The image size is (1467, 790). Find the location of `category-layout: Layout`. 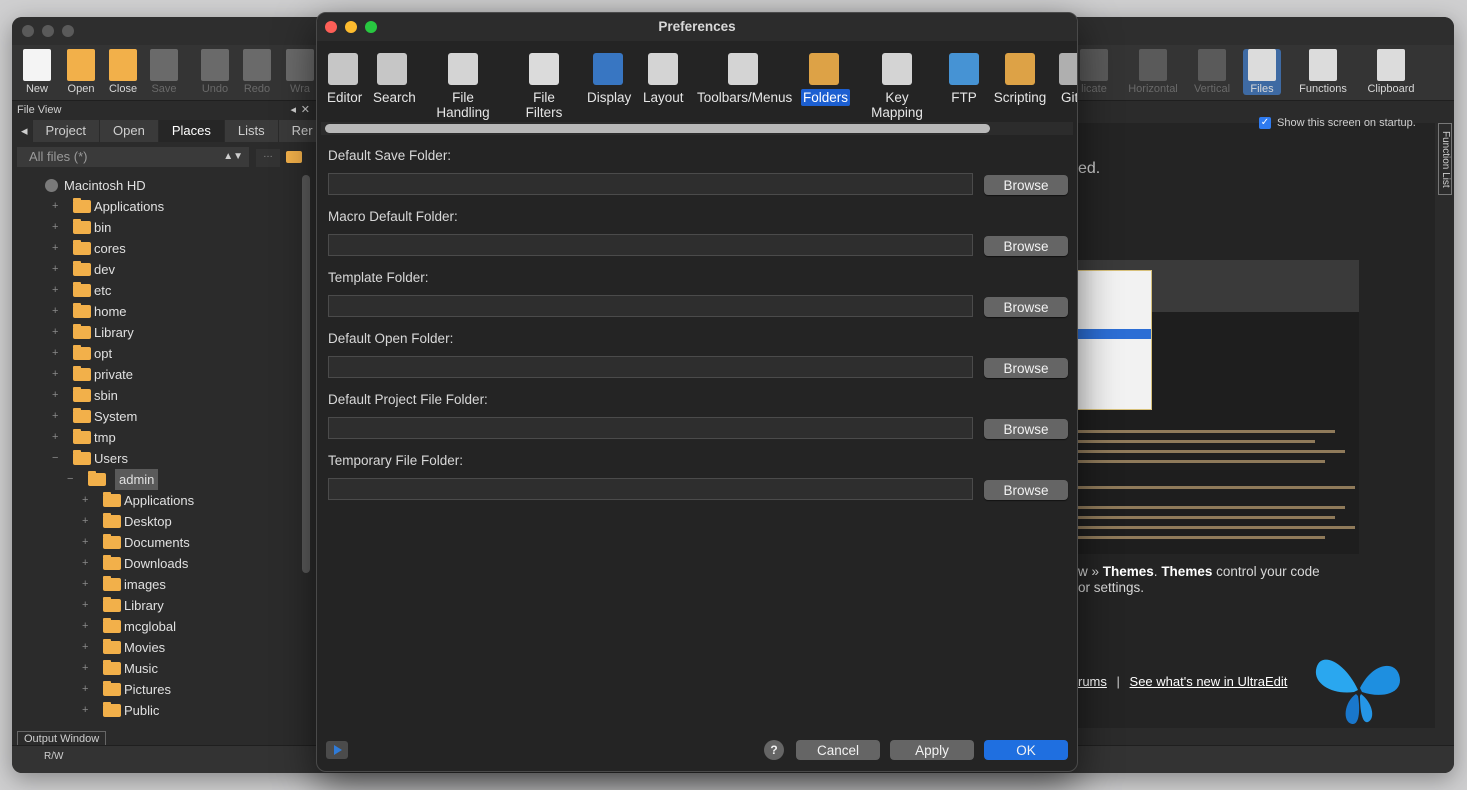

category-layout: Layout is located at coordinates (663, 82).